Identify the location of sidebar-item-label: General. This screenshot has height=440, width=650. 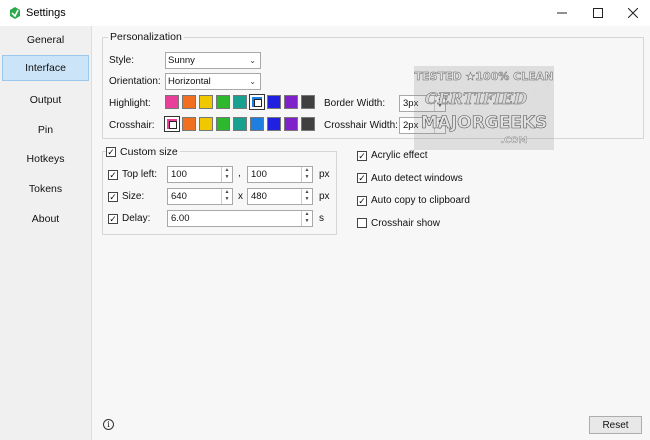
(45, 40).